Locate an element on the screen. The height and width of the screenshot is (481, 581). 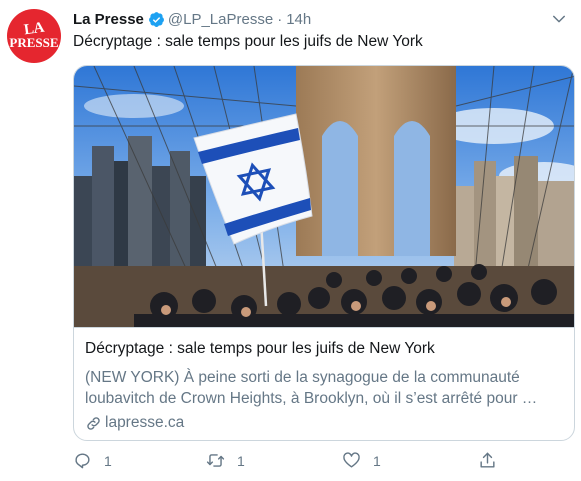
heart-icon is located at coordinates (351, 460).